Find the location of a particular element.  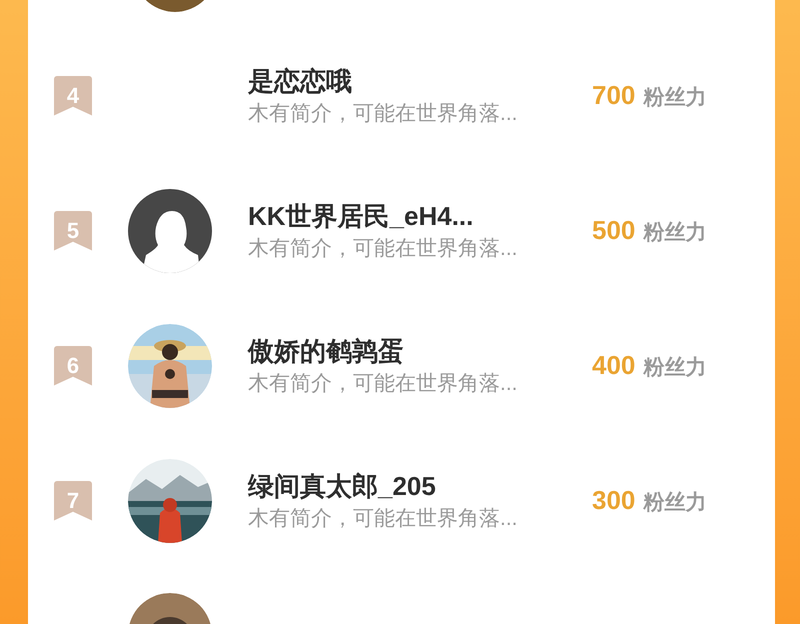

rank-badge: 7 is located at coordinates (73, 500).